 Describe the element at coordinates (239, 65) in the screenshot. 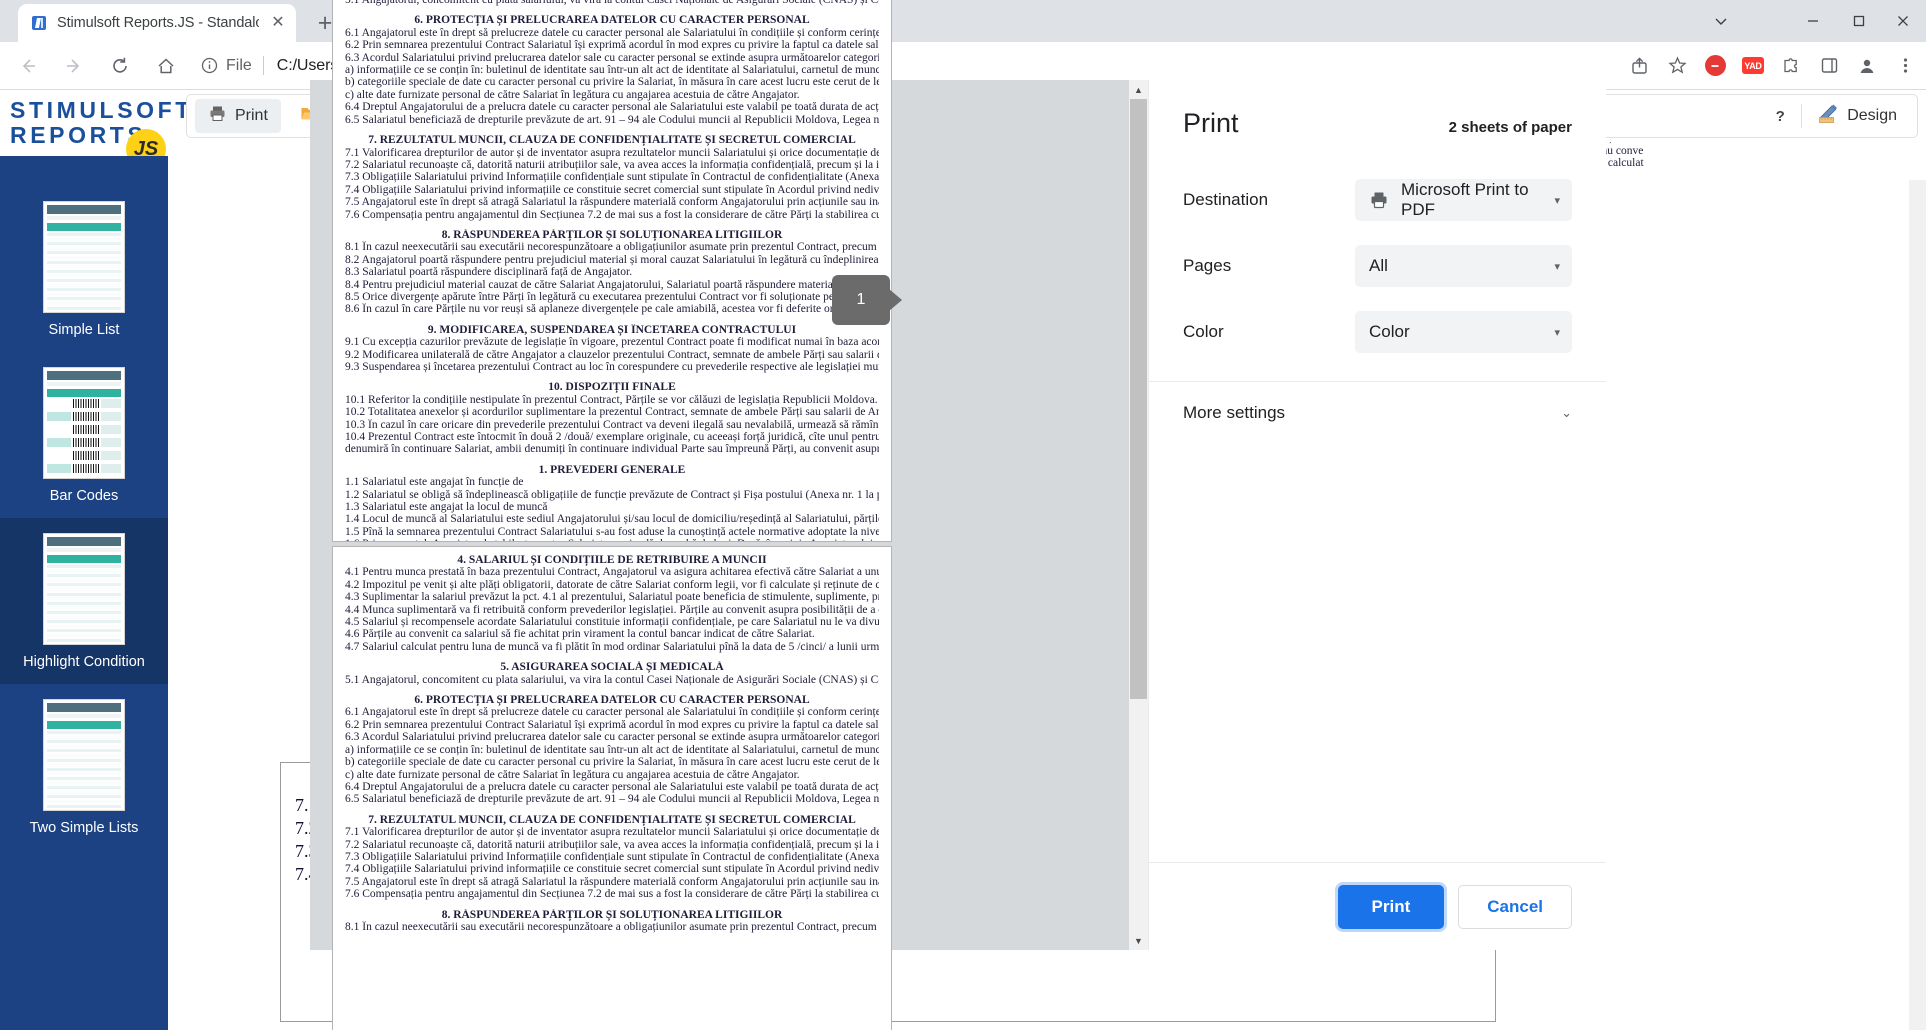

I see `url-scheme-label: File` at that location.